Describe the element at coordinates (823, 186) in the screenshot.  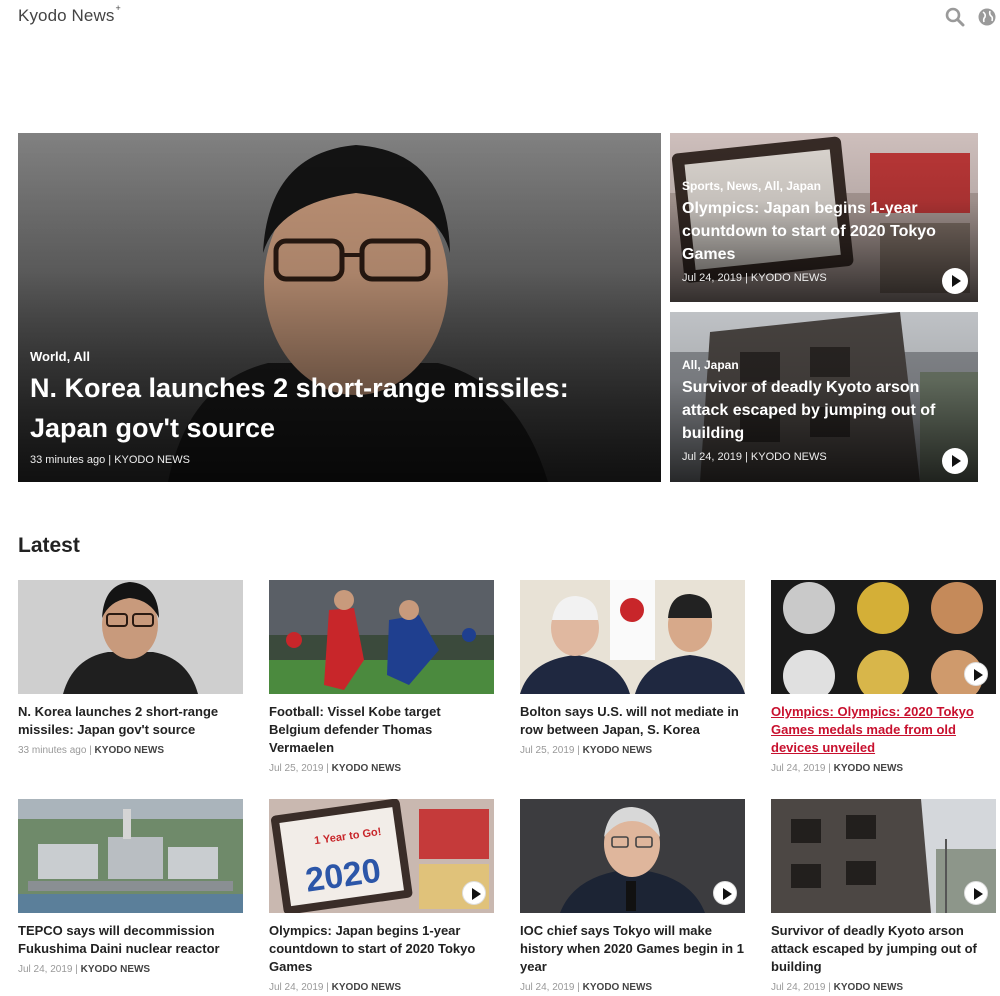
I see `story-categories: Sports, News, All, Japan` at that location.